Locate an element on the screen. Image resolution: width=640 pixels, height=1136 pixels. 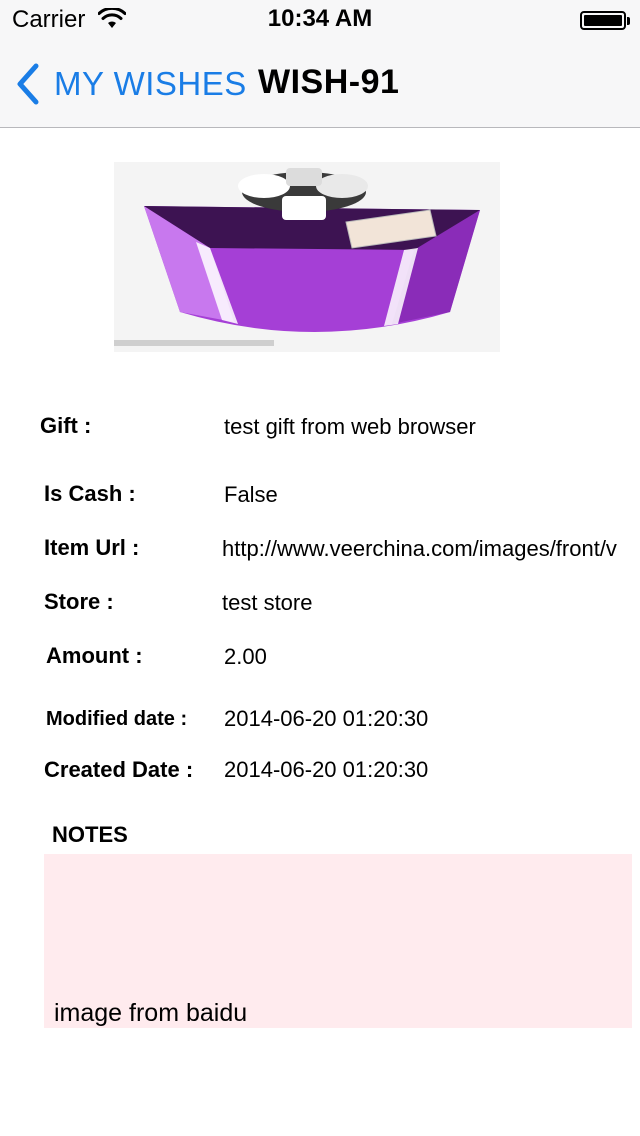
modified-date-value: 2014-06-20 01:20:30 is located at coordinates (326, 718).